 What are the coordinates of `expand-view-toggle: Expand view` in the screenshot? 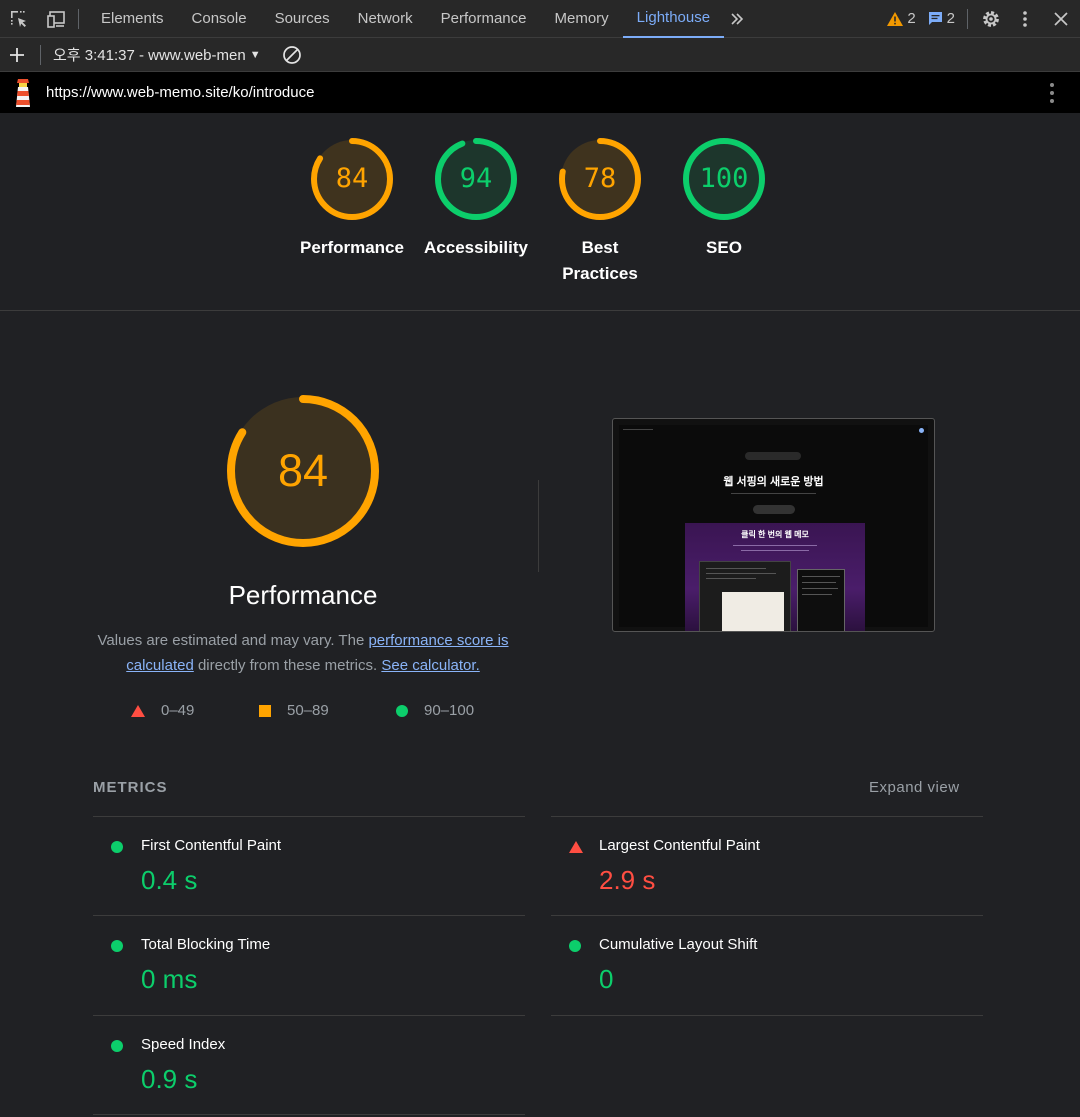 It's located at (914, 787).